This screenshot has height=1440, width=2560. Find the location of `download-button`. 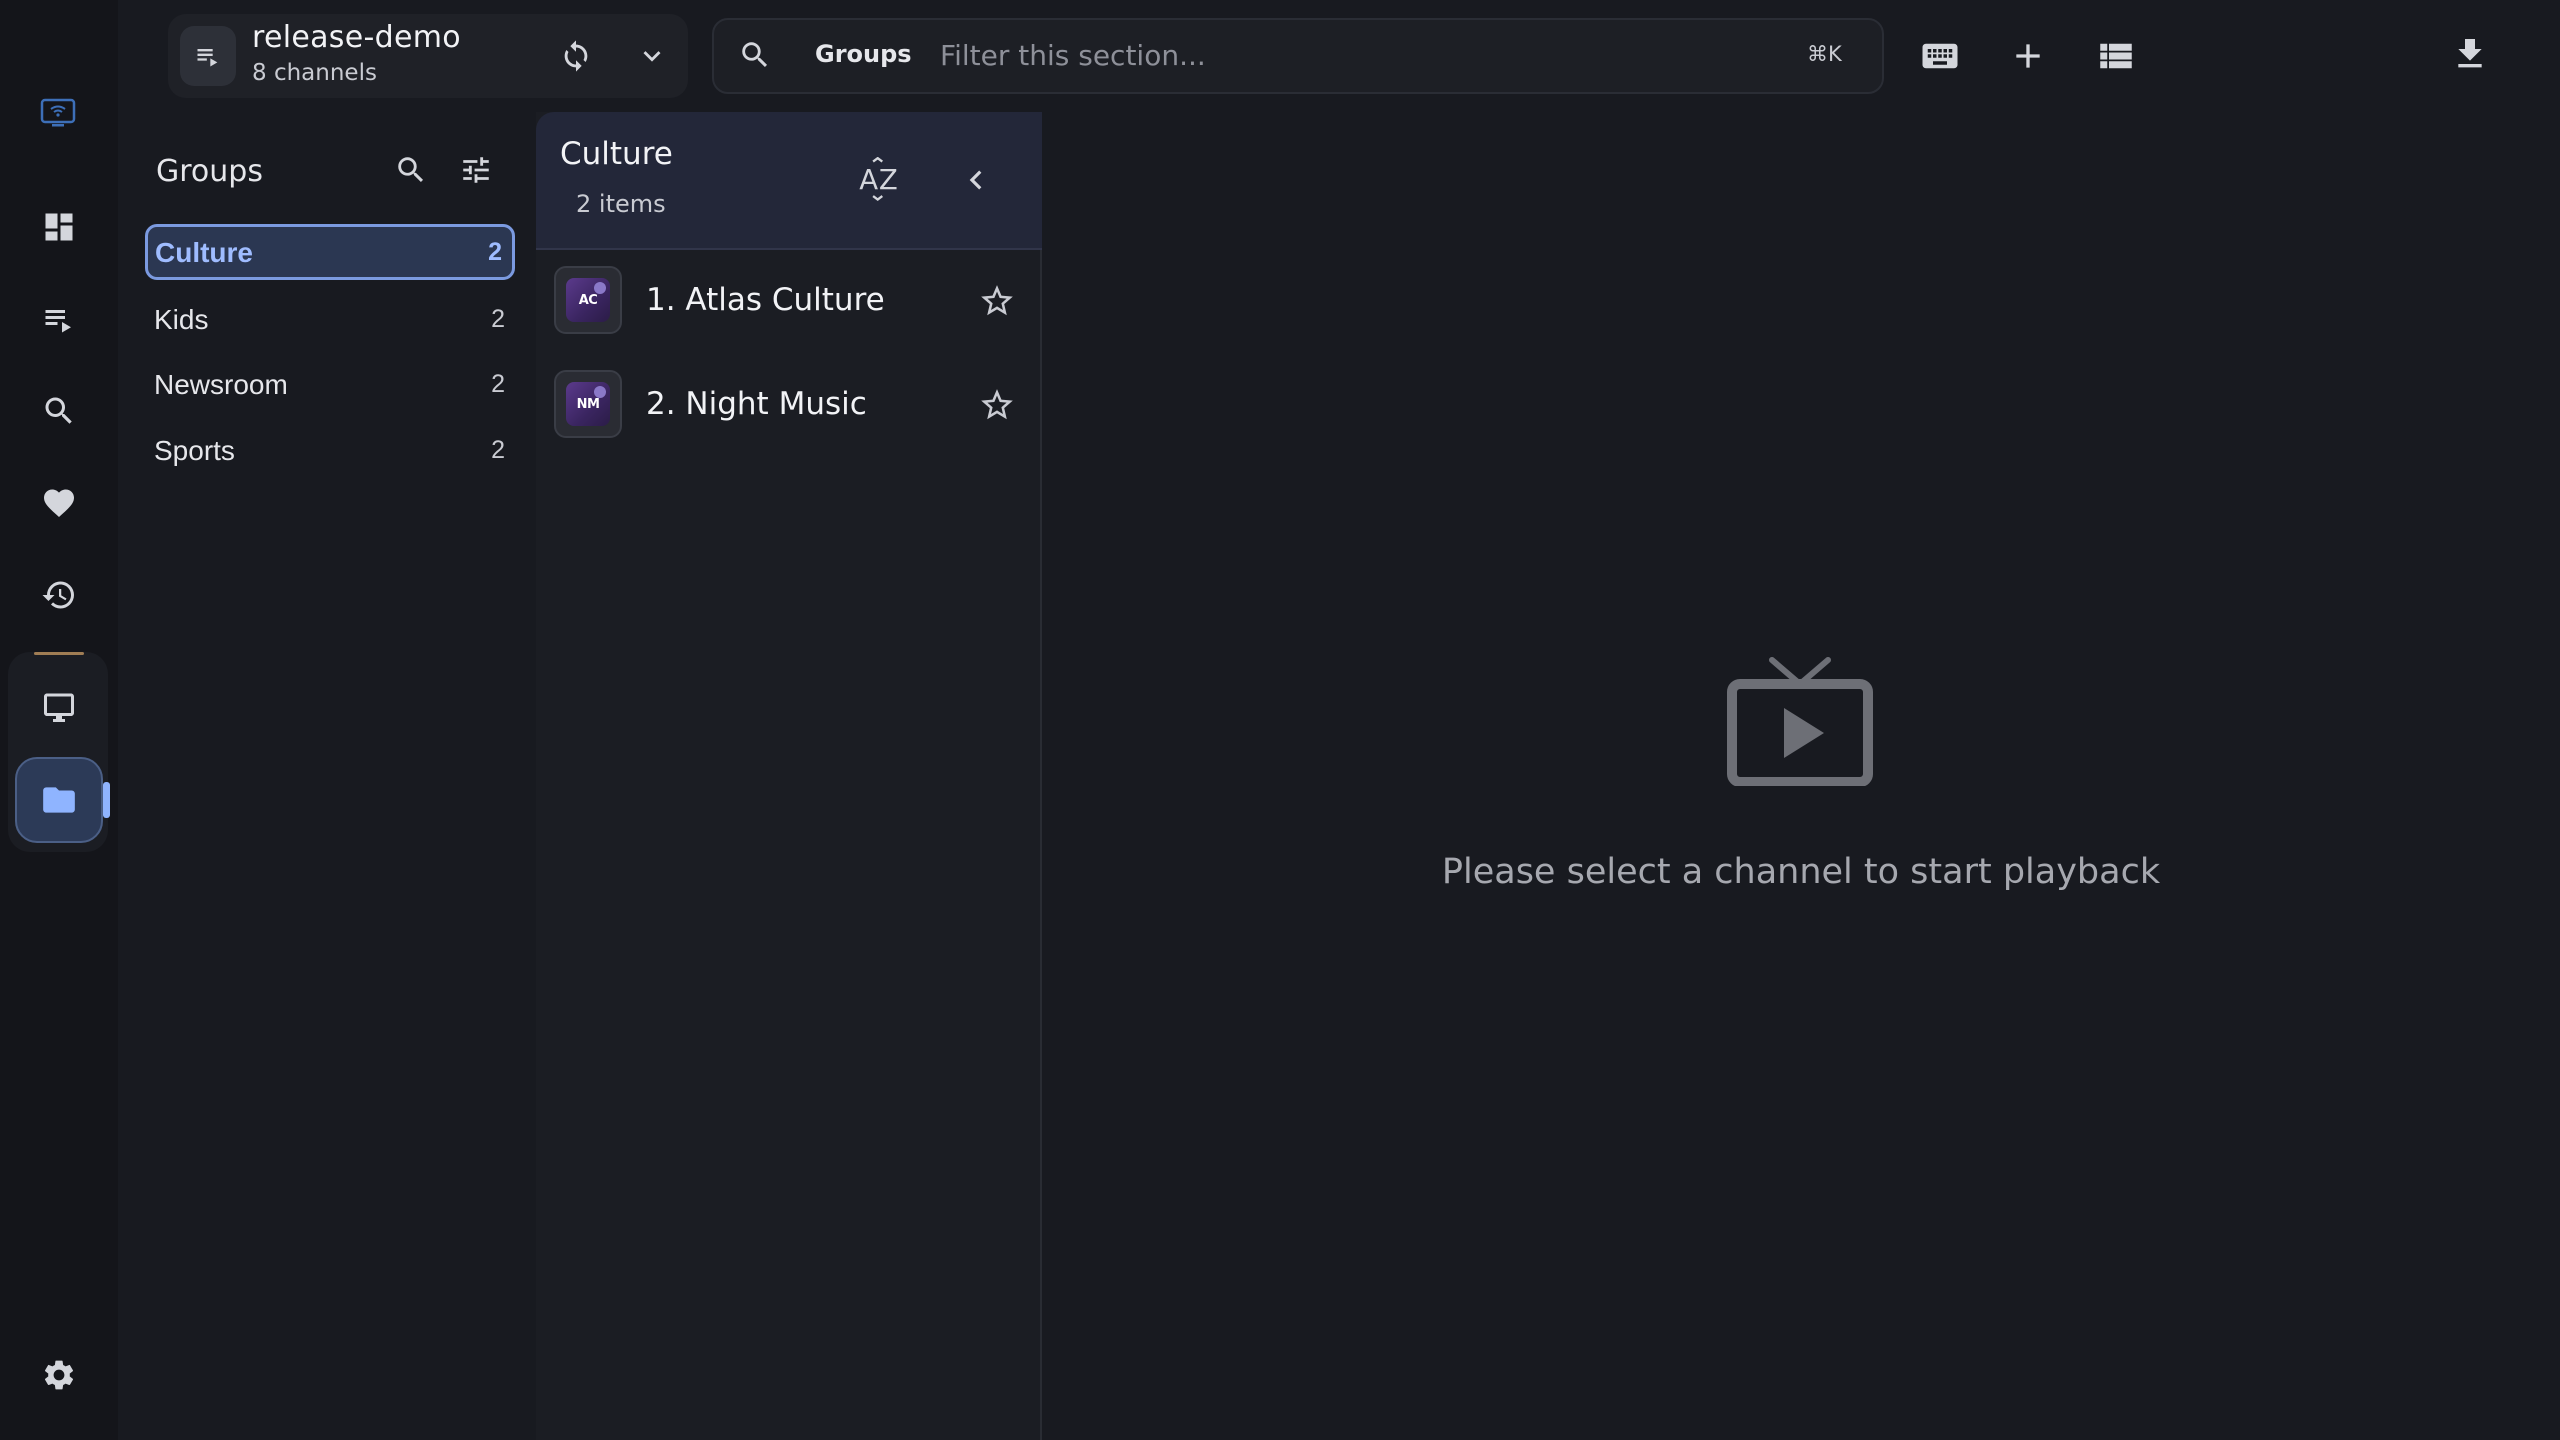

download-button is located at coordinates (2470, 54).